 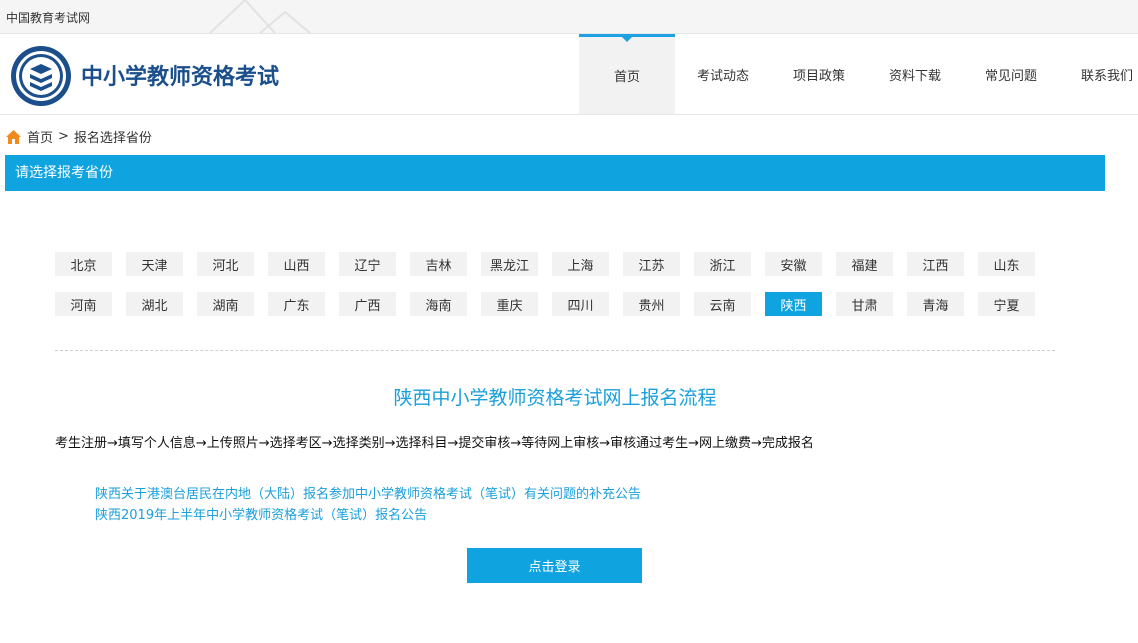 What do you see at coordinates (83, 304) in the screenshot?
I see `province-button: 河南` at bounding box center [83, 304].